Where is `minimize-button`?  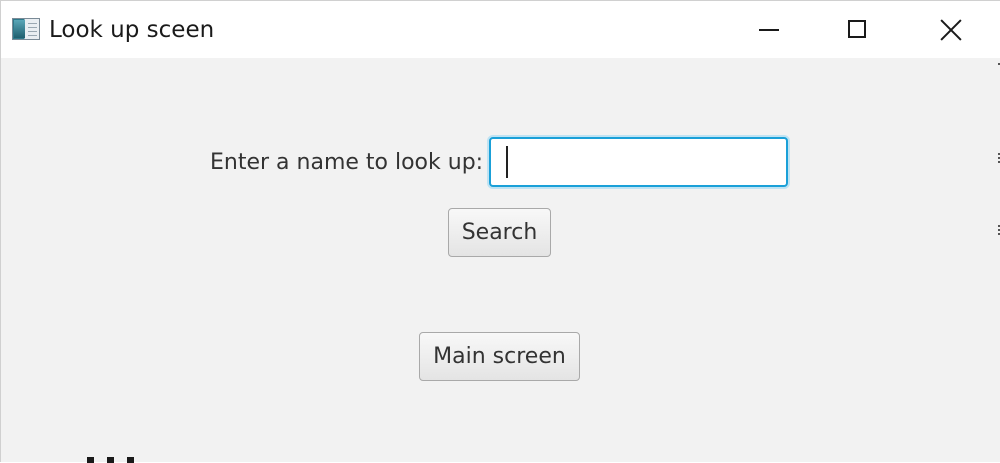 minimize-button is located at coordinates (768, 29).